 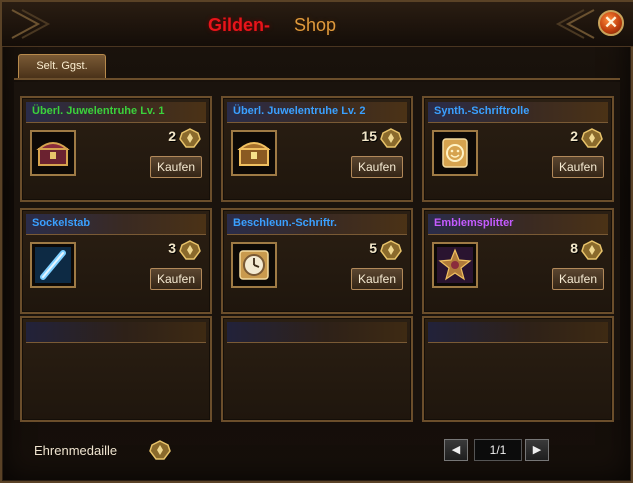 I want to click on item-header: Sockelstab, so click(x=116, y=224).